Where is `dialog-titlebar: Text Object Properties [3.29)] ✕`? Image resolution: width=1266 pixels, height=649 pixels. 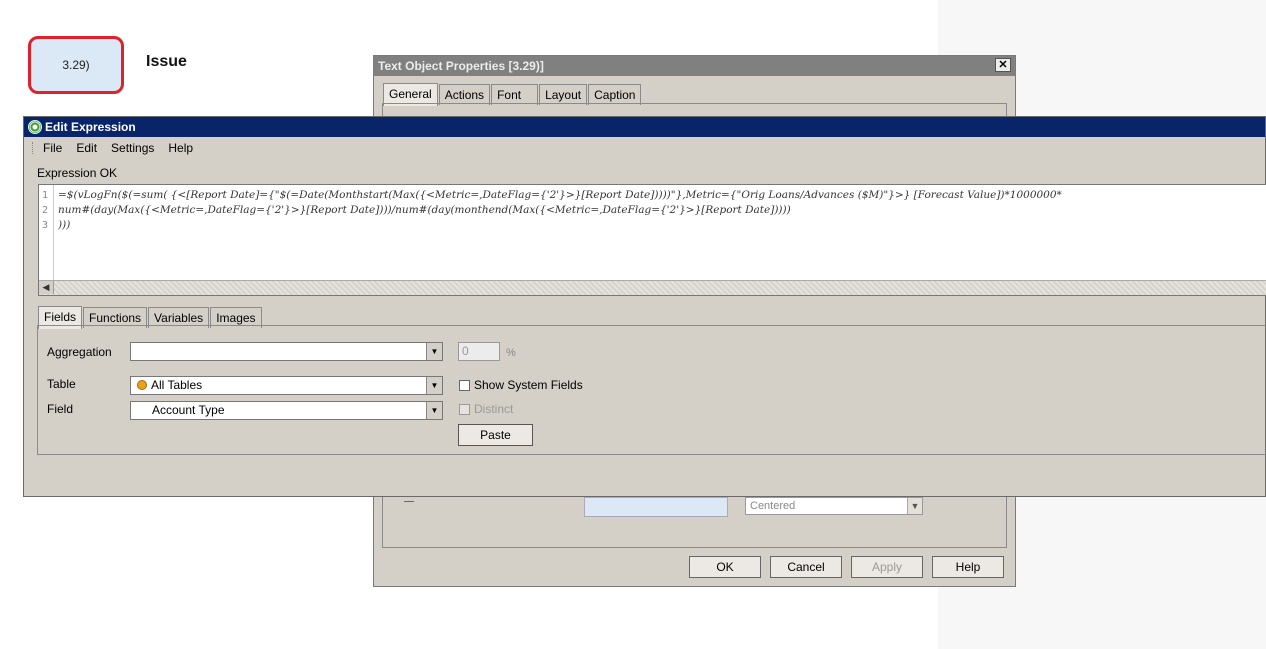
dialog-titlebar: Text Object Properties [3.29)] ✕ is located at coordinates (694, 66).